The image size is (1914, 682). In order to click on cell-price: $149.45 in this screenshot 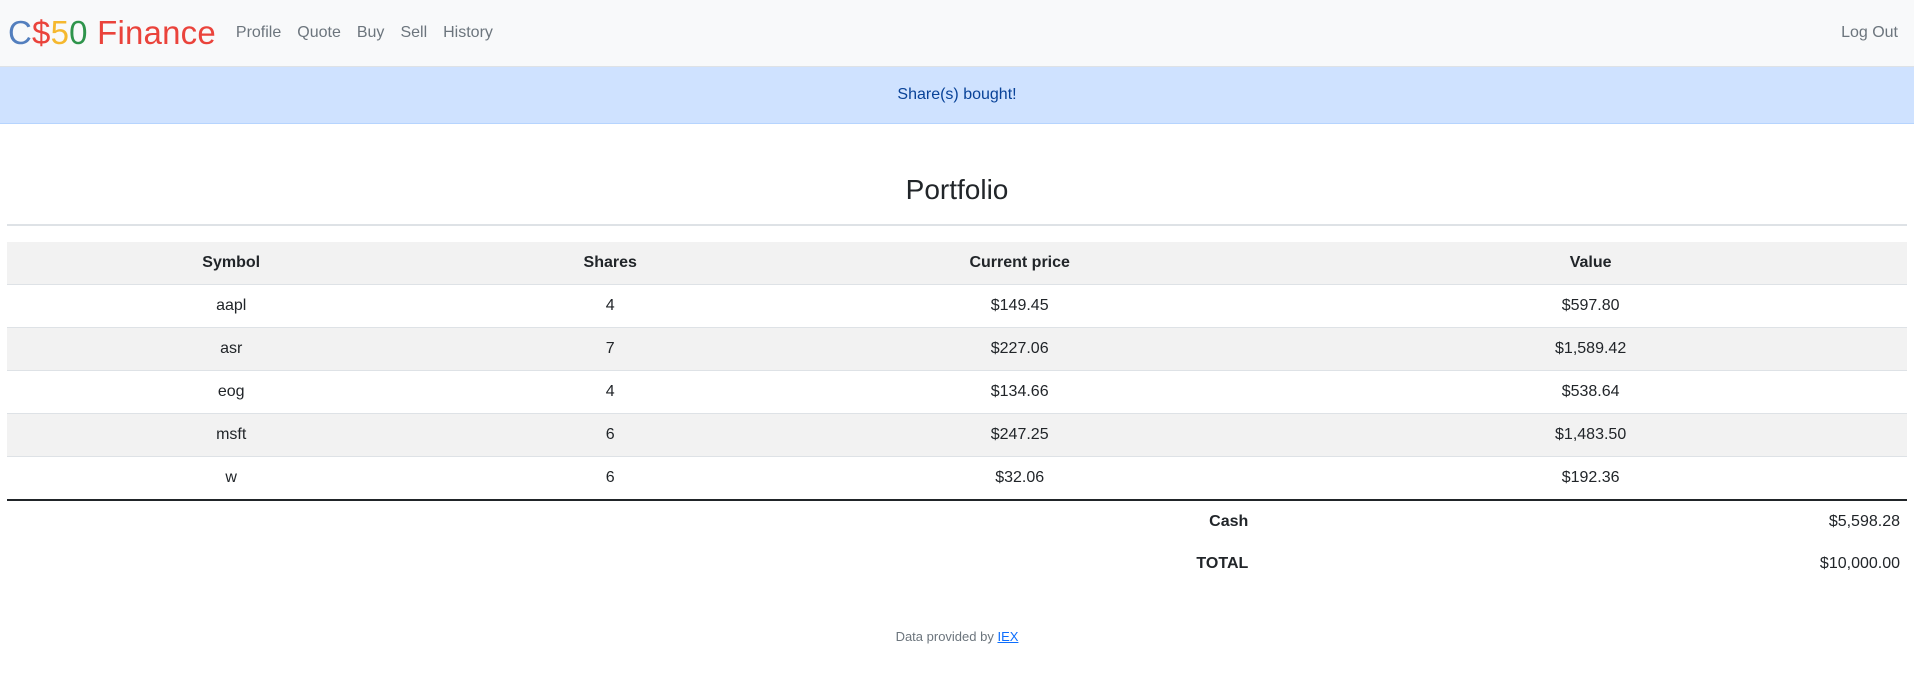, I will do `click(1020, 306)`.